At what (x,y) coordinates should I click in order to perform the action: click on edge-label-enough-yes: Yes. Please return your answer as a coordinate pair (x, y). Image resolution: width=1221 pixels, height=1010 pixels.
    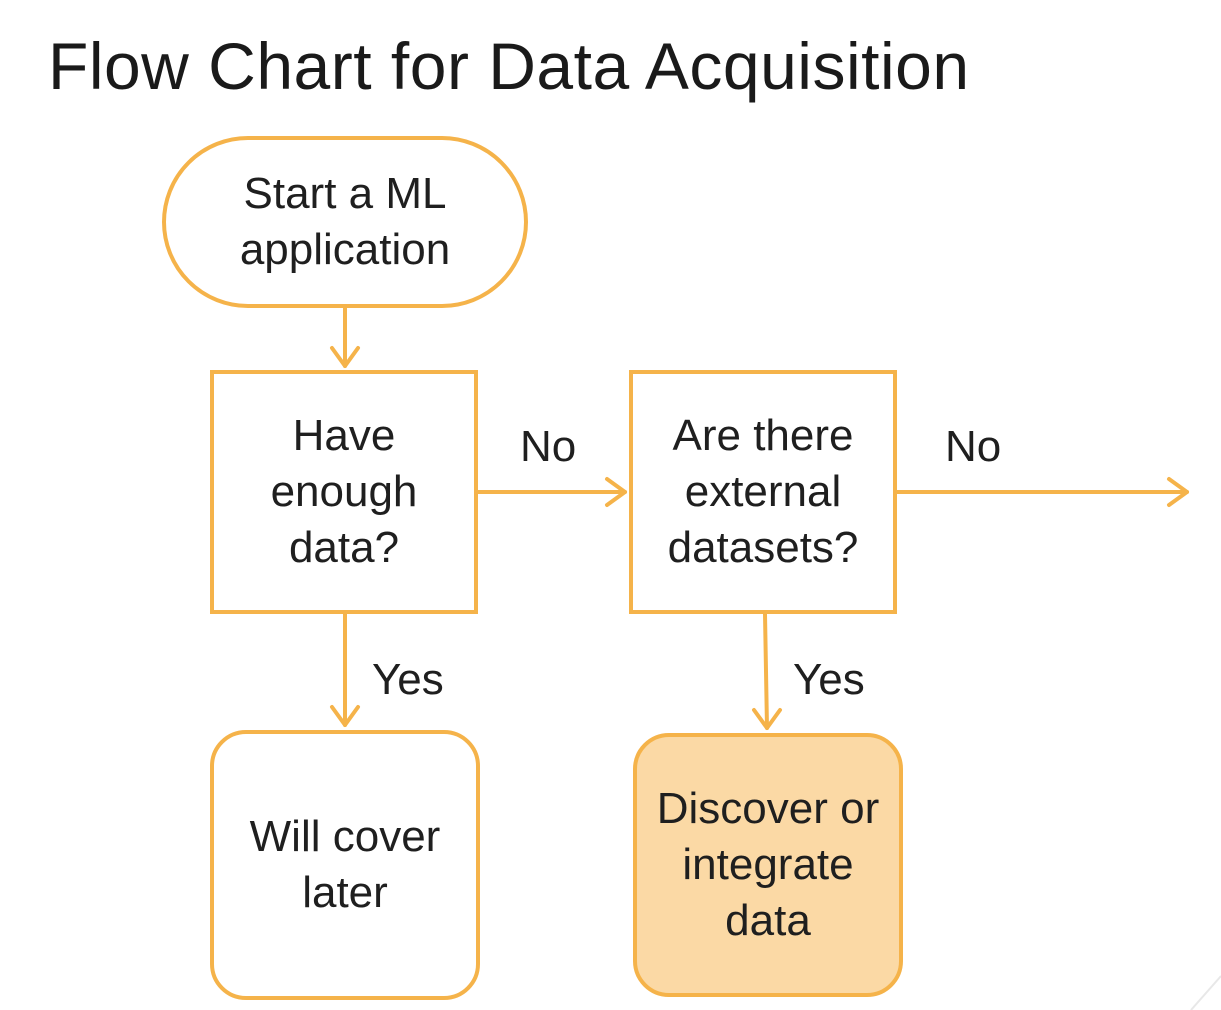
    Looking at the image, I should click on (408, 679).